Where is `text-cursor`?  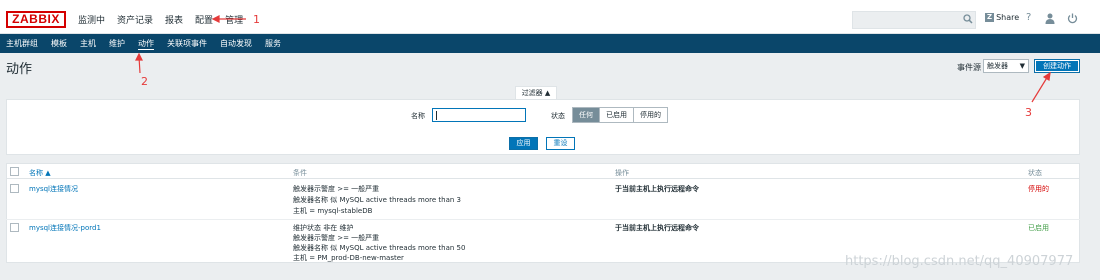
text-cursor is located at coordinates (436, 115).